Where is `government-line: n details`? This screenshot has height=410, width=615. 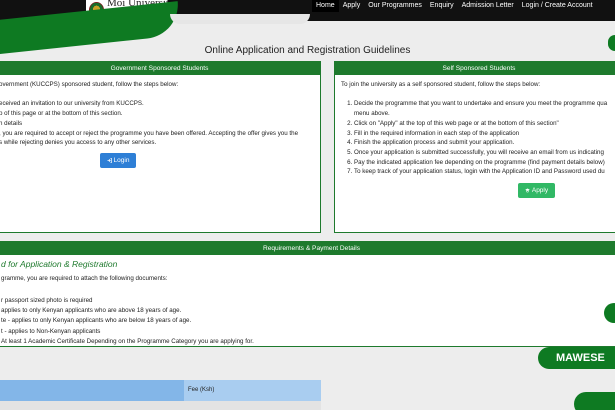 government-line: n details is located at coordinates (11, 123).